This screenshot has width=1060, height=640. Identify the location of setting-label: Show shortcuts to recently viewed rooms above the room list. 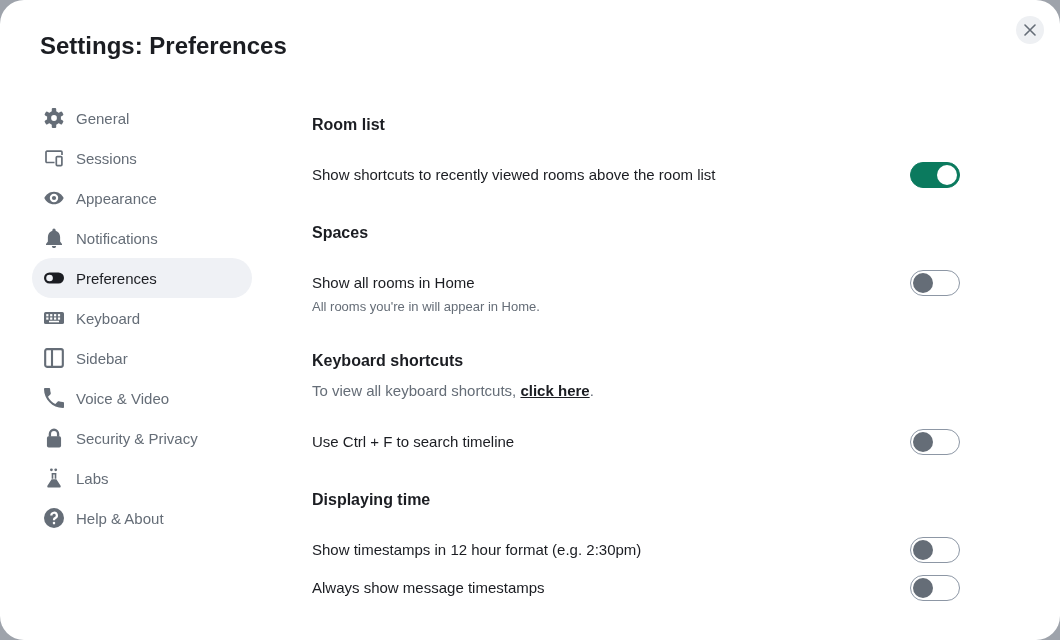
(514, 175).